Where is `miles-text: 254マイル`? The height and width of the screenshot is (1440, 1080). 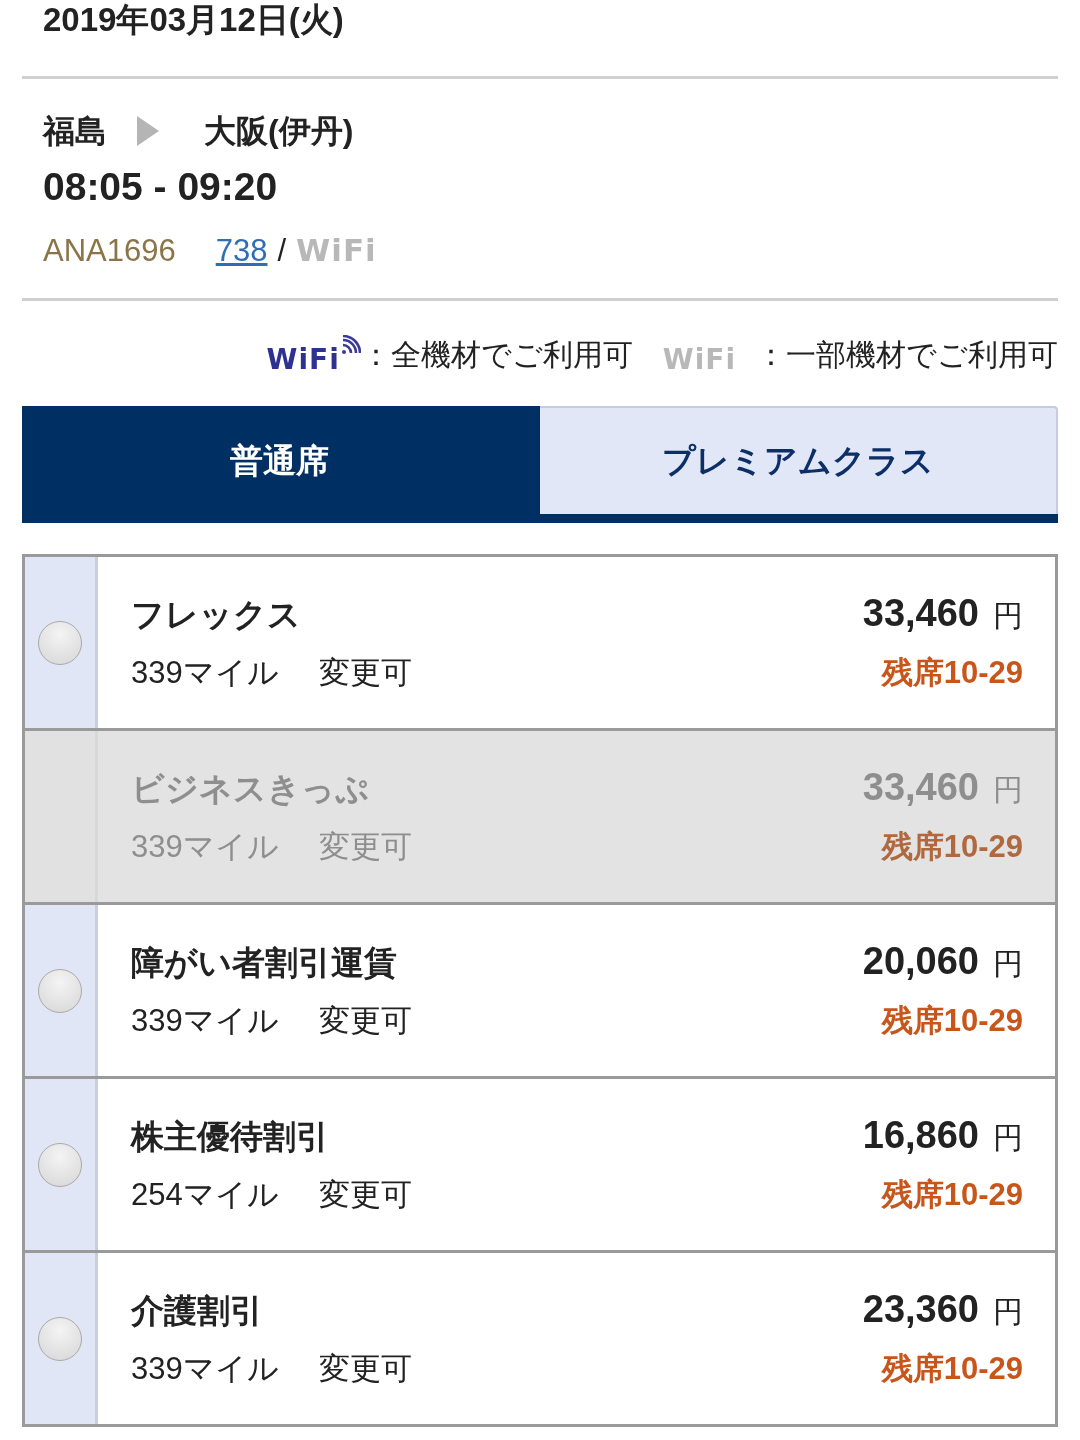
miles-text: 254マイル is located at coordinates (205, 1194).